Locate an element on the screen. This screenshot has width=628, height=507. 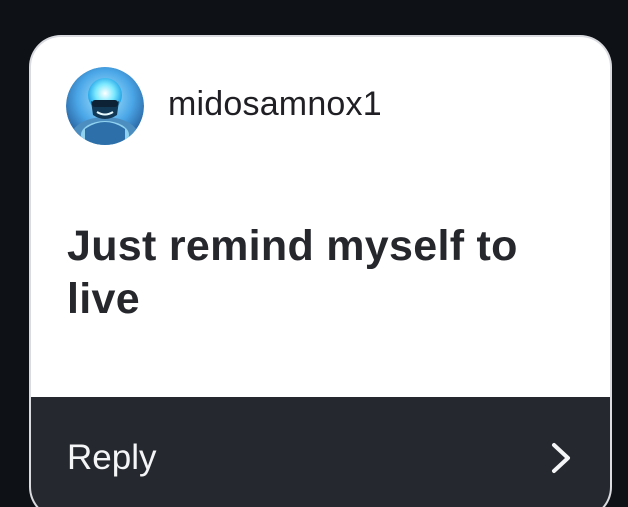
avatar-image is located at coordinates (105, 106).